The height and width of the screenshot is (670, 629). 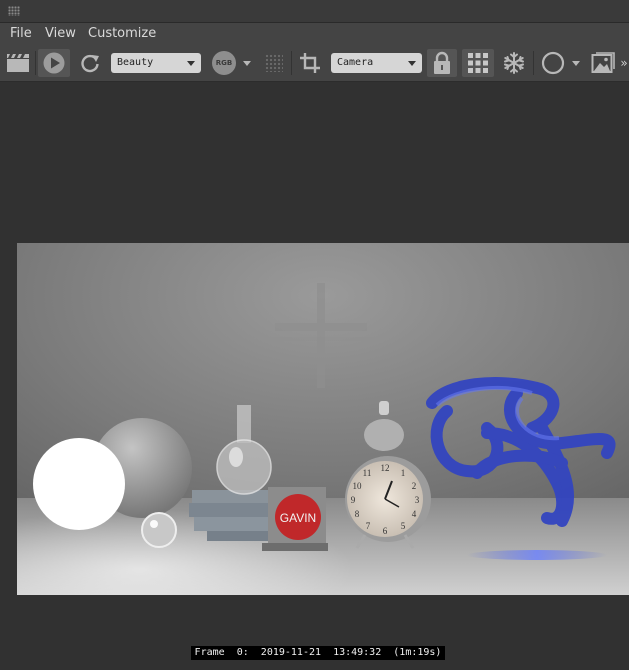 I want to click on render-setup-button, so click(x=18, y=63).